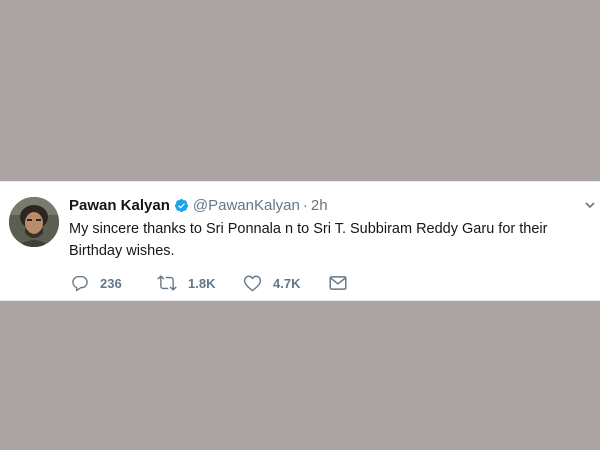  I want to click on reply-button: 236, so click(114, 283).